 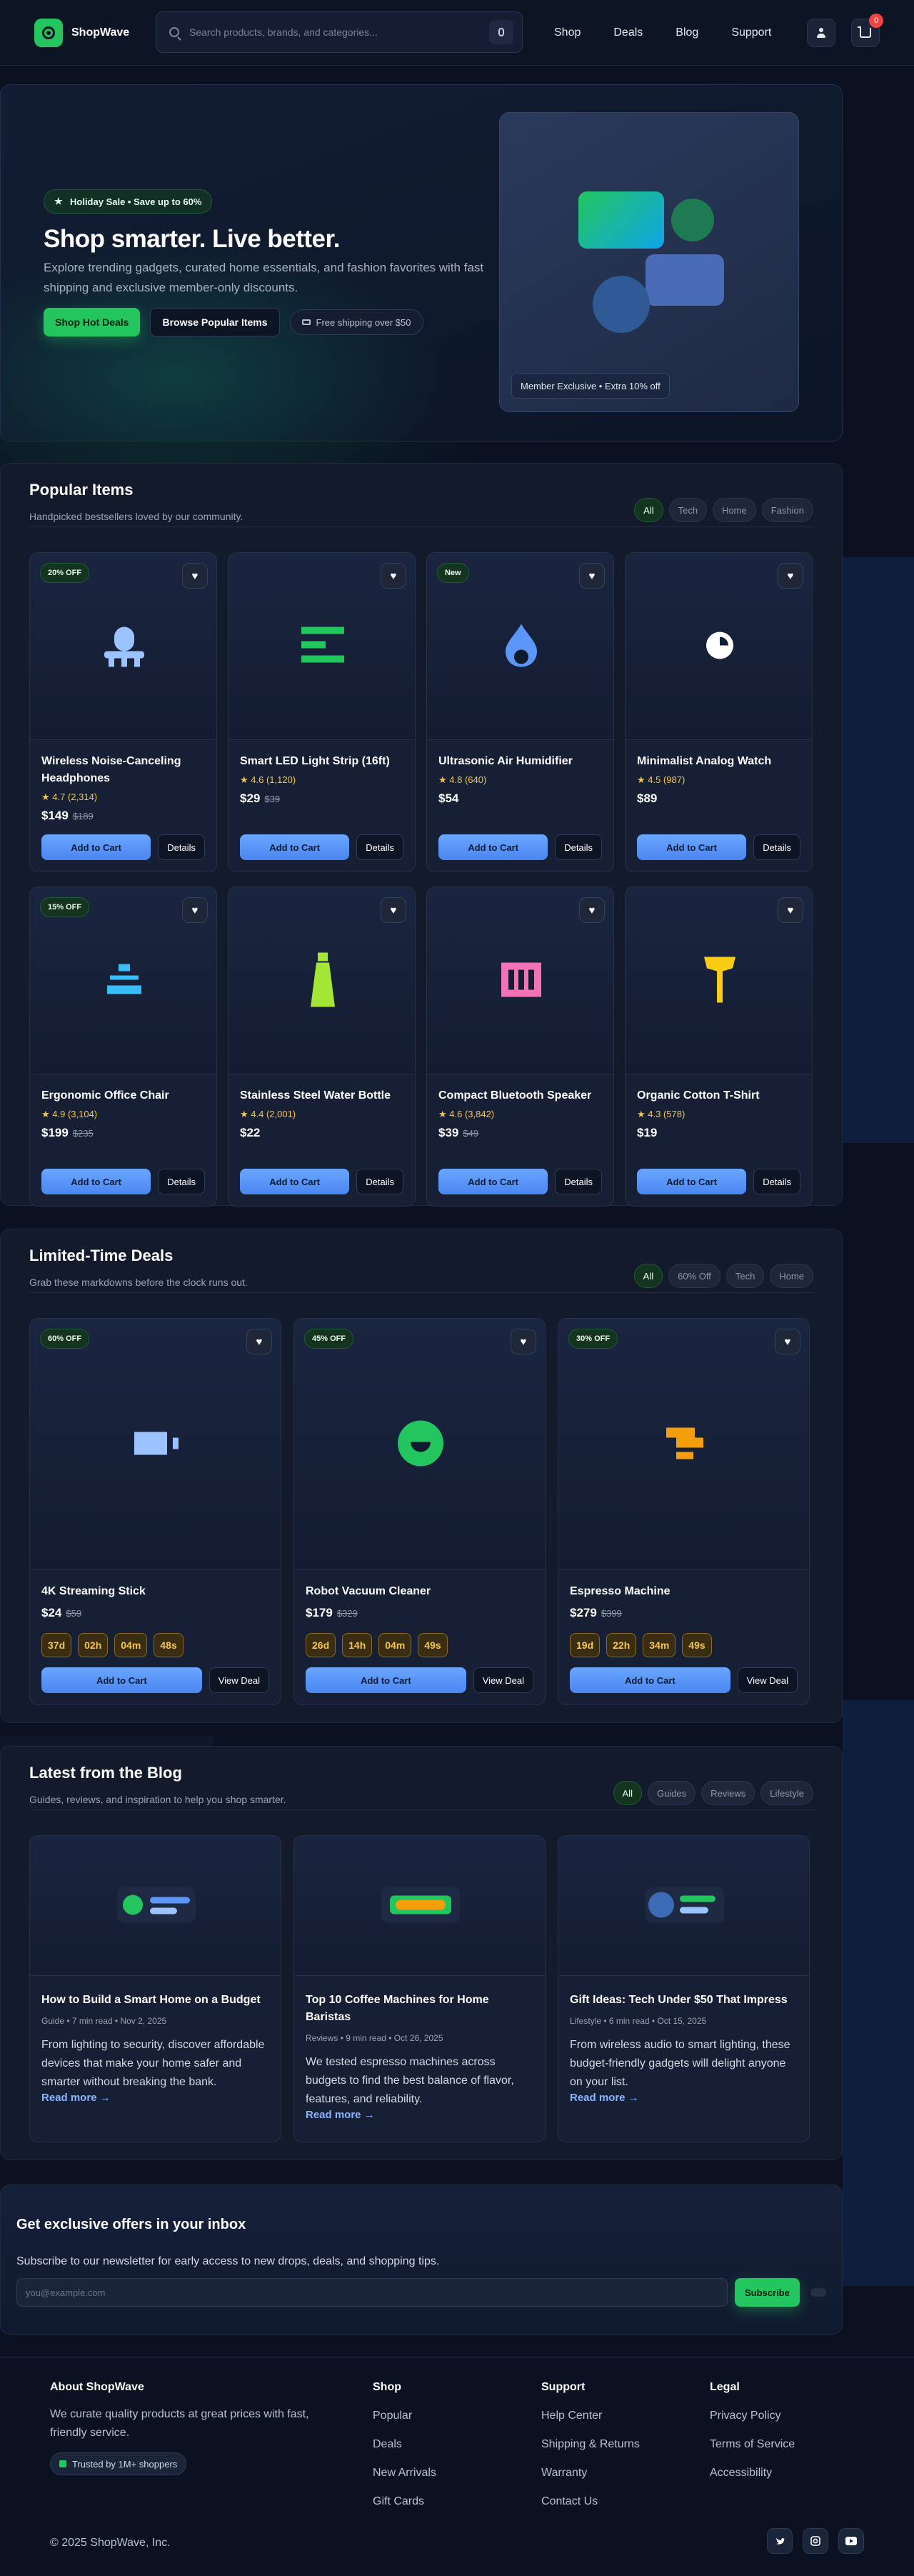 What do you see at coordinates (419, 1444) in the screenshot?
I see `deal-image: 45% OFF ♥` at bounding box center [419, 1444].